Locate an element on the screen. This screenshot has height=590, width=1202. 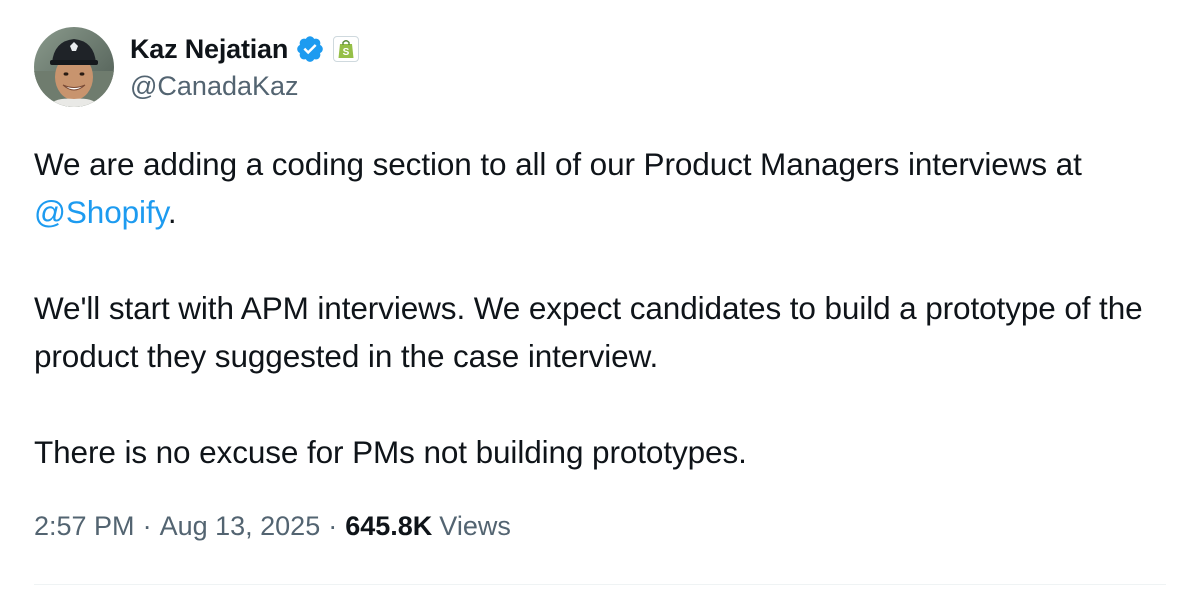
views-count: 645.8K is located at coordinates (388, 526).